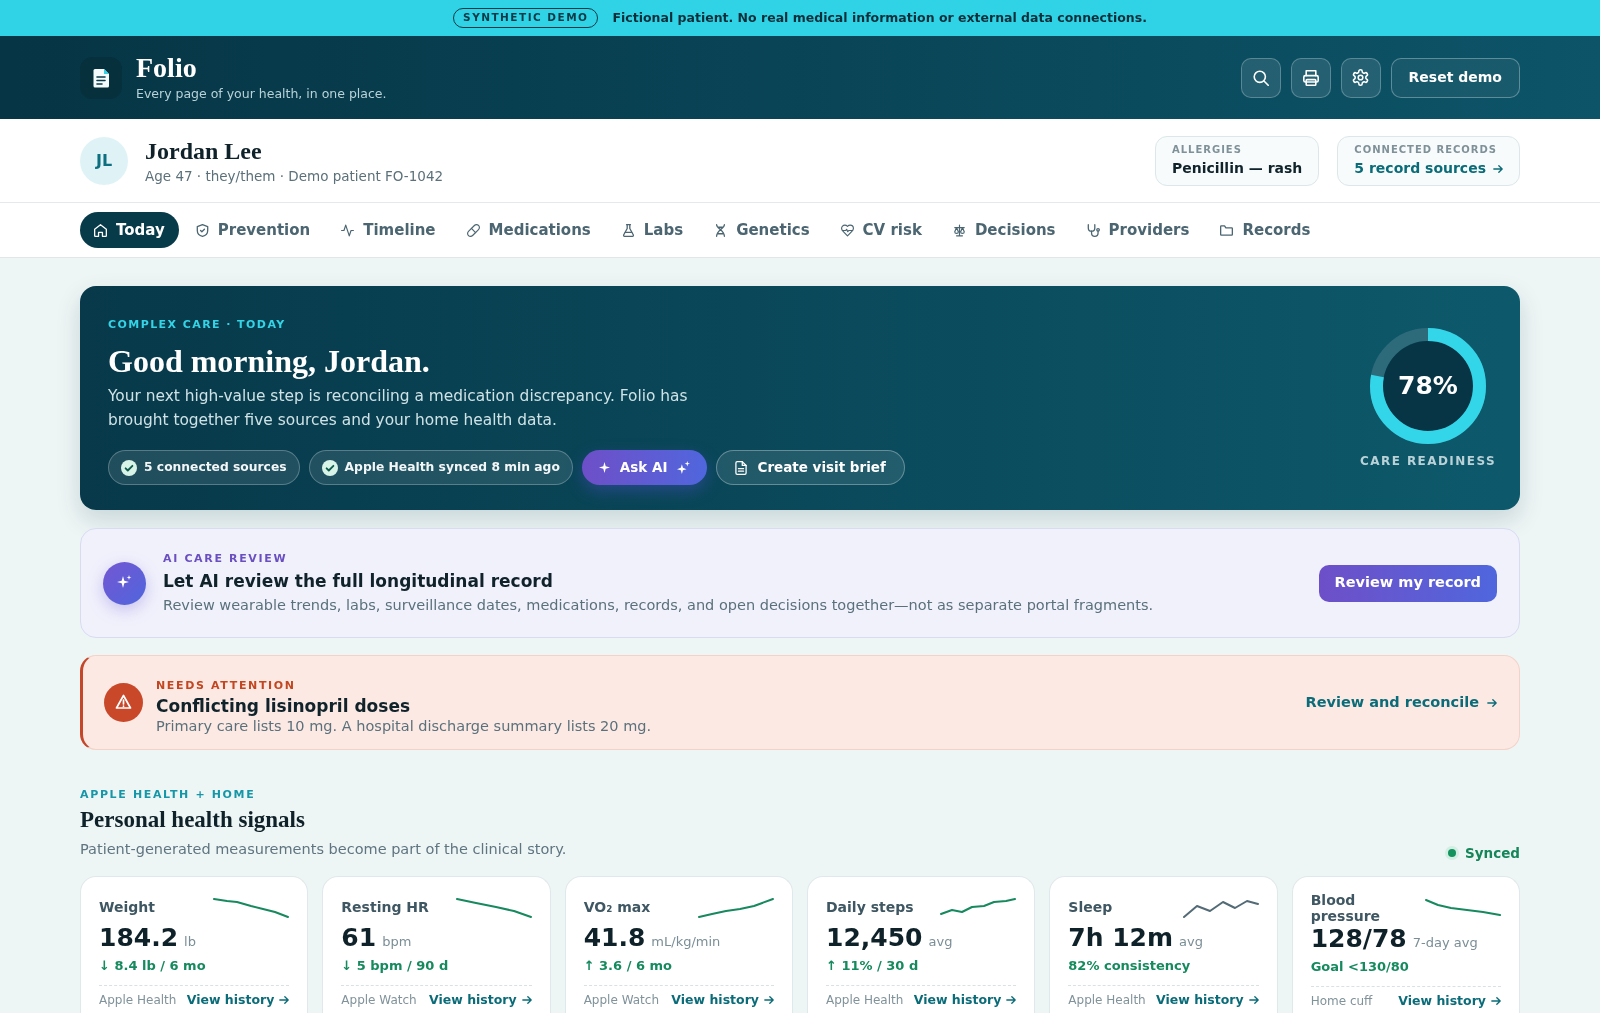 This screenshot has width=1600, height=1013. Describe the element at coordinates (1407, 583) in the screenshot. I see `review-record-button: Review my record` at that location.